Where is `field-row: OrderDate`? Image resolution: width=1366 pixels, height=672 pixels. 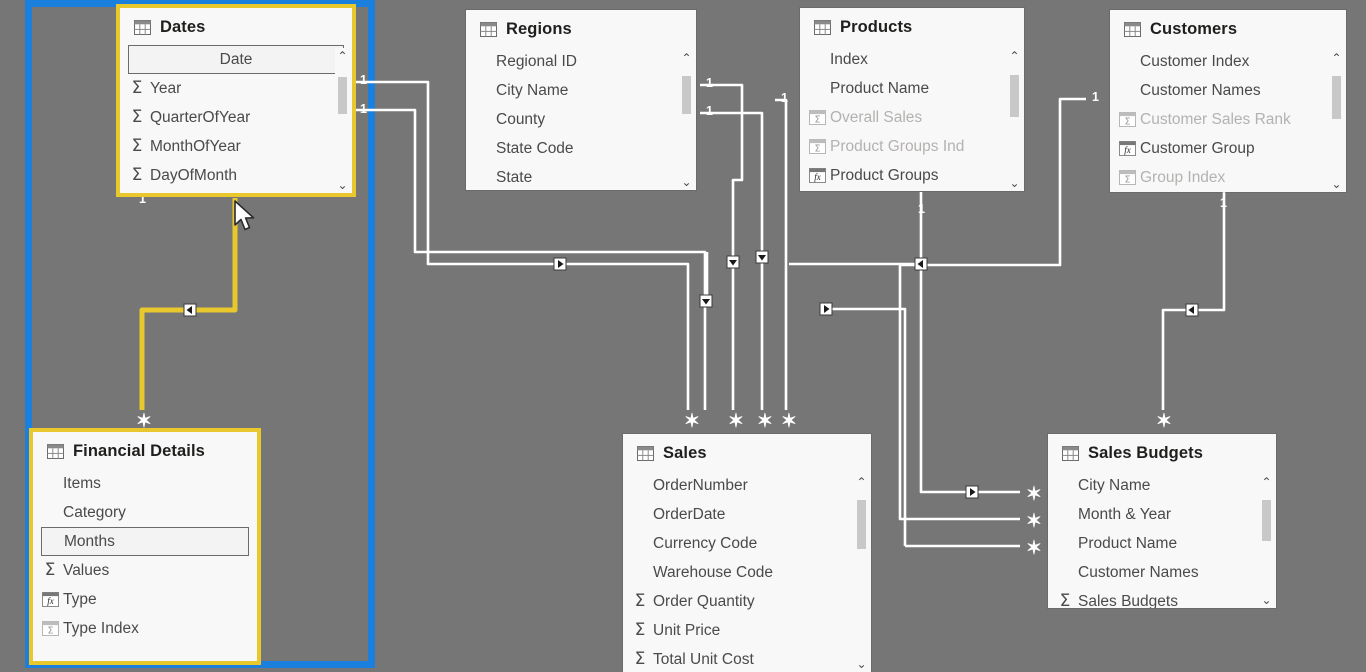
field-row: OrderDate is located at coordinates (747, 514).